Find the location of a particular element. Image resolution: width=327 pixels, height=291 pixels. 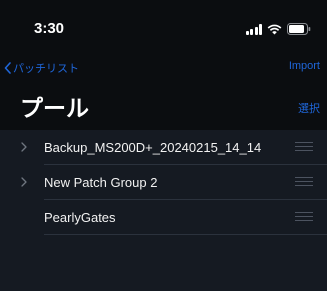

signal-icon is located at coordinates (253, 29).